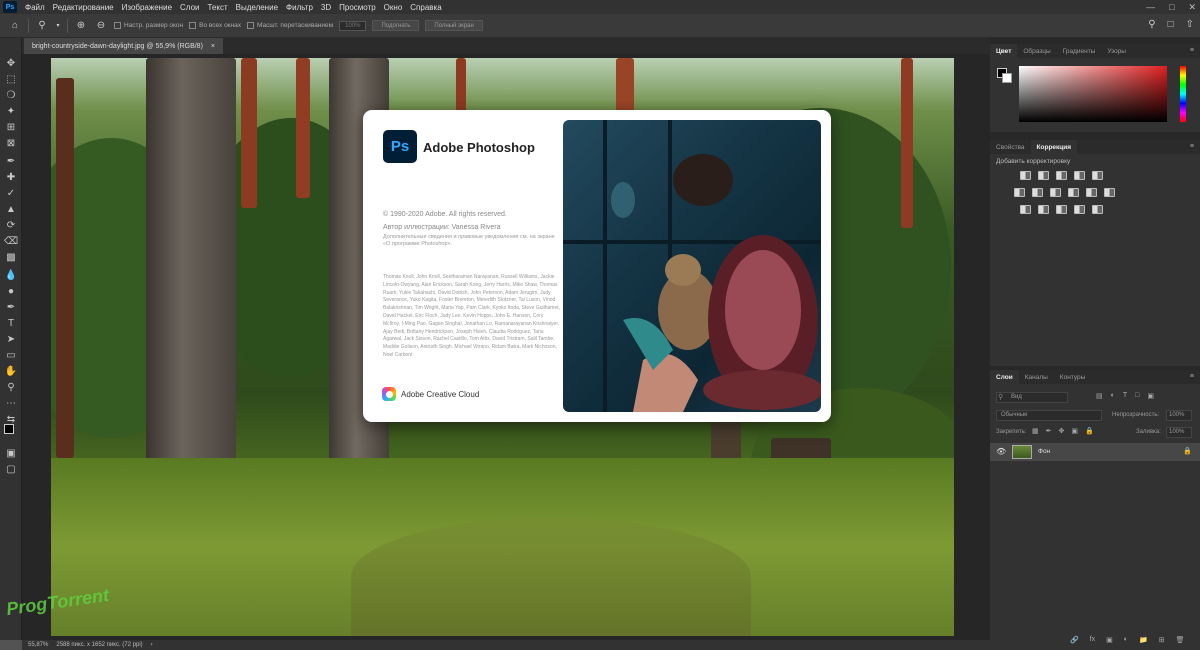 Image resolution: width=1200 pixels, height=650 pixels. I want to click on levels-icon, so click(1043, 175).